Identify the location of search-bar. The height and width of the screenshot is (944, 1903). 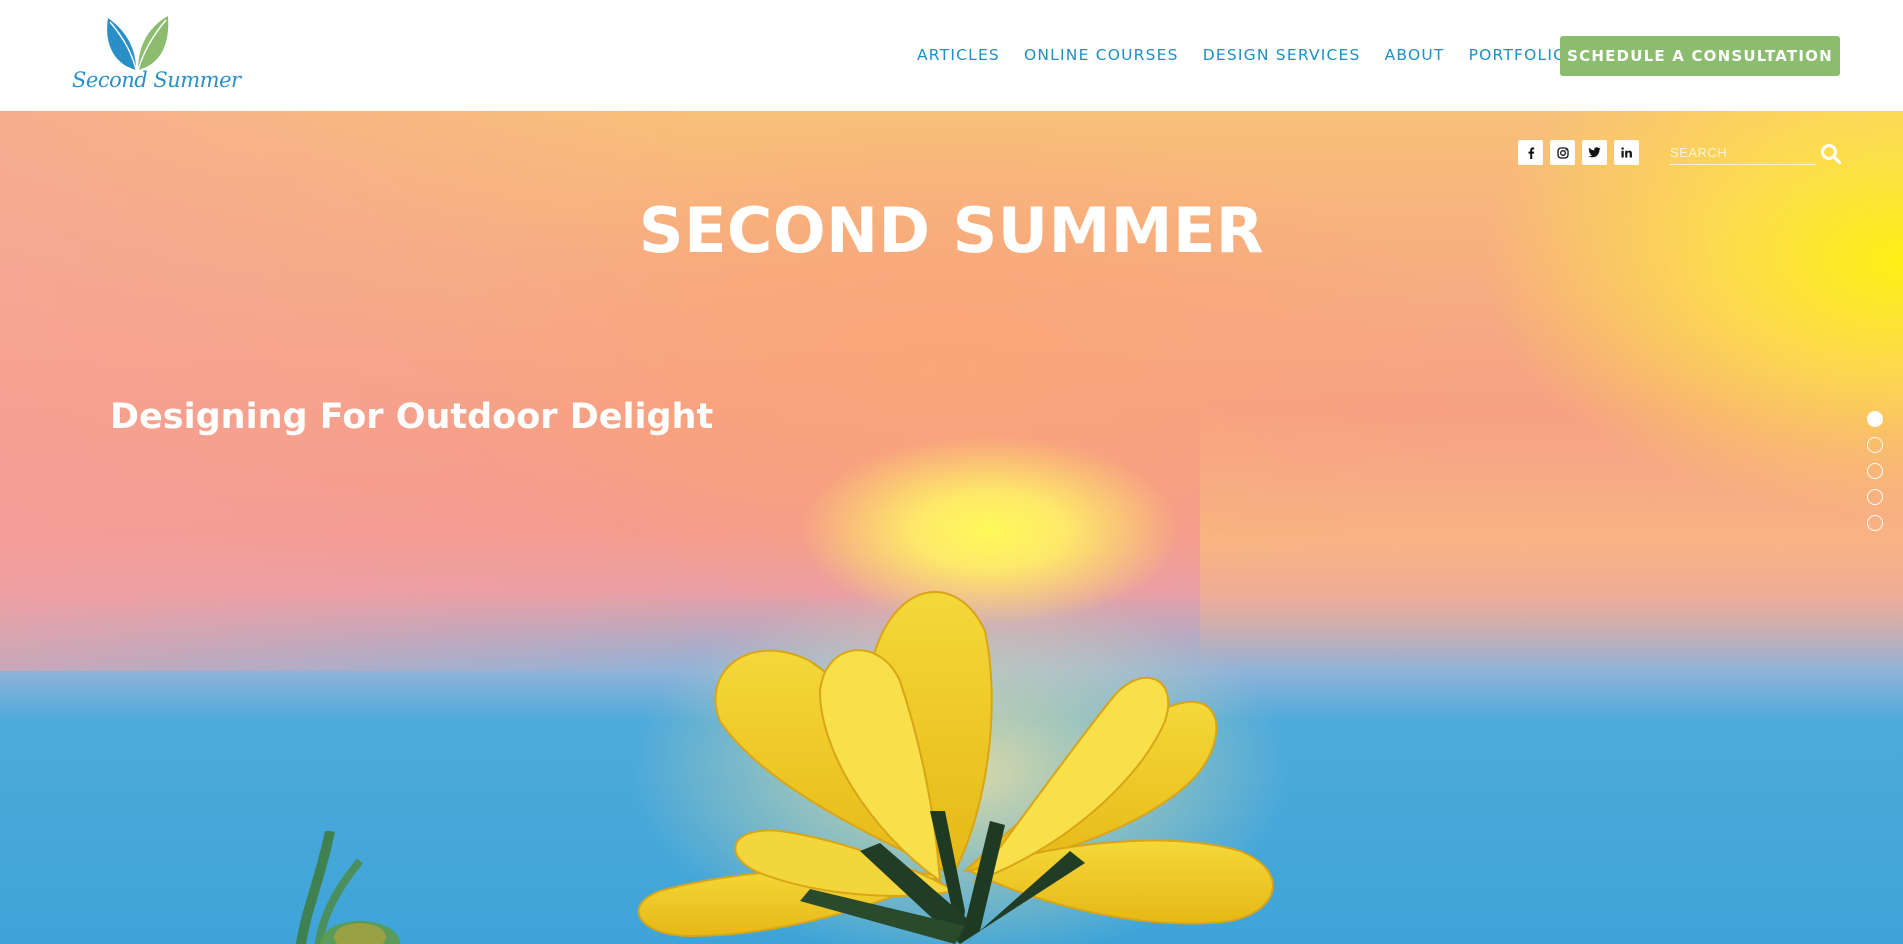
(1756, 152).